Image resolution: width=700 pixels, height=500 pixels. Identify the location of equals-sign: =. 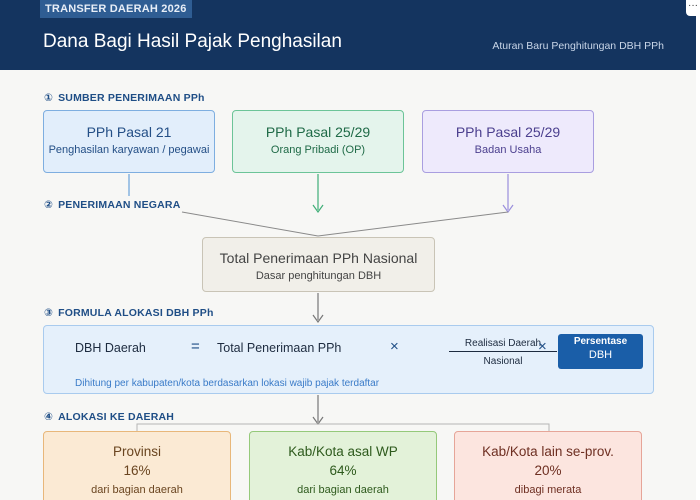
(195, 346).